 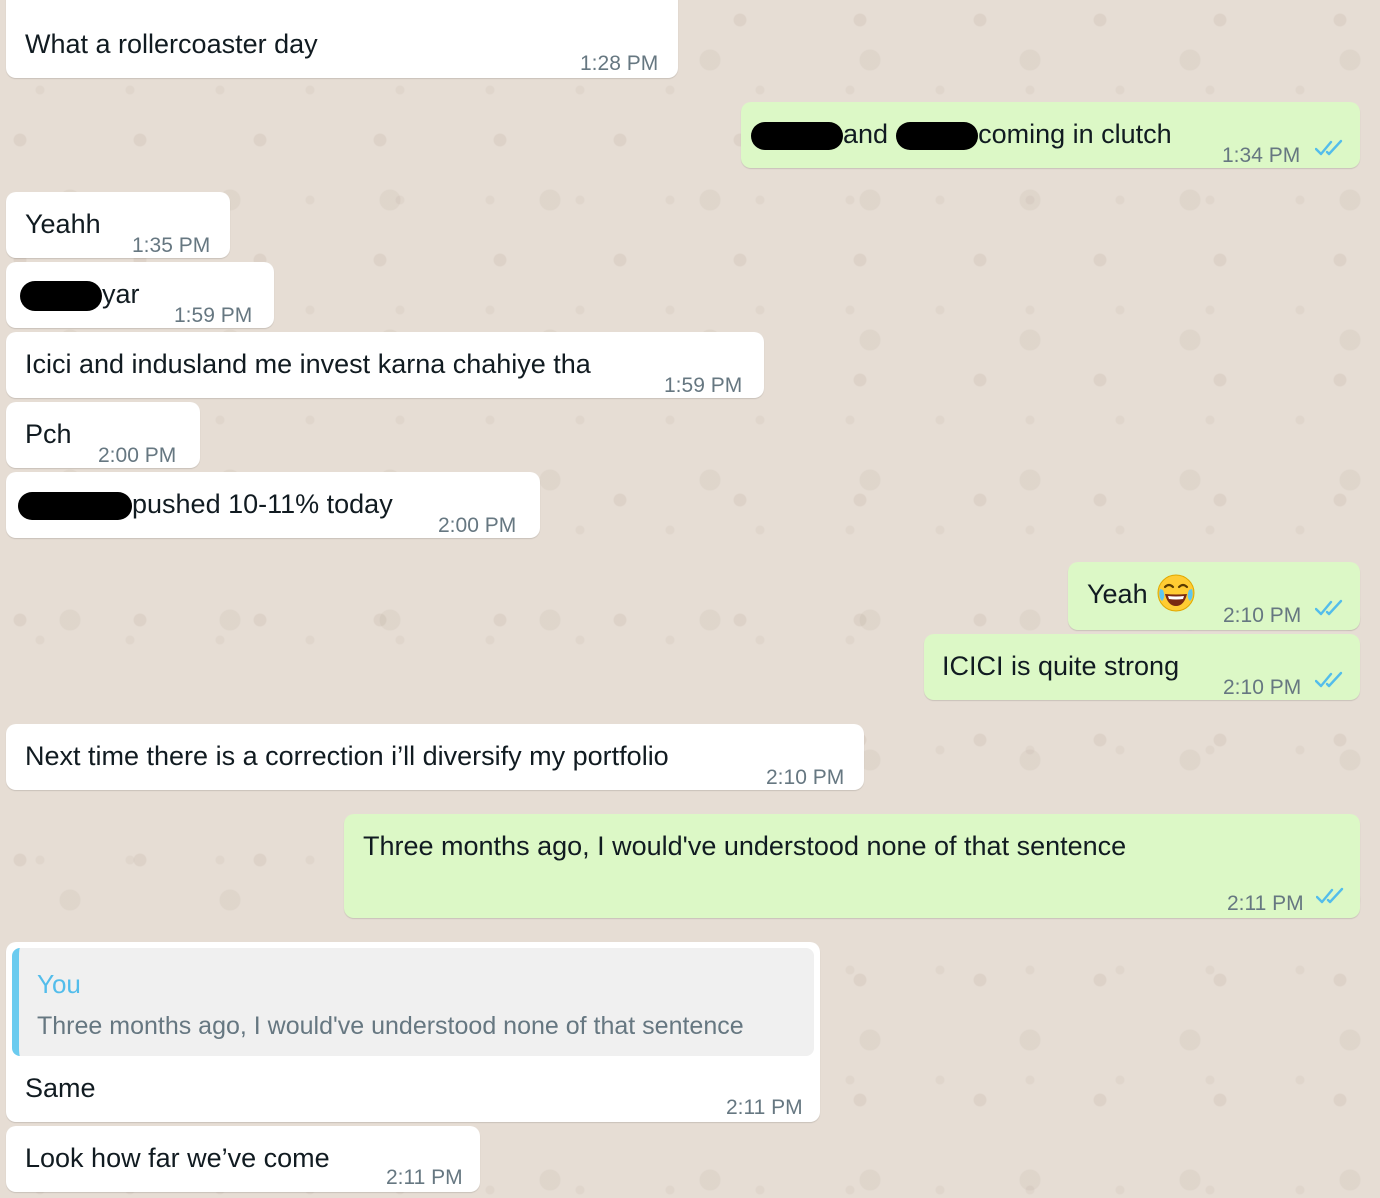 What do you see at coordinates (121, 294) in the screenshot?
I see `message-text-part: yar` at bounding box center [121, 294].